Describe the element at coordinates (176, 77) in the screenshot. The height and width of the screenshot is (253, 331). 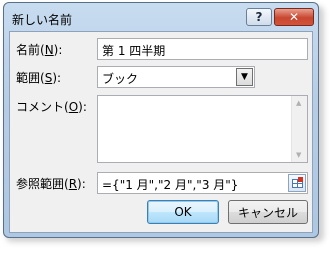
I see `scope-select: ブック ▼` at that location.